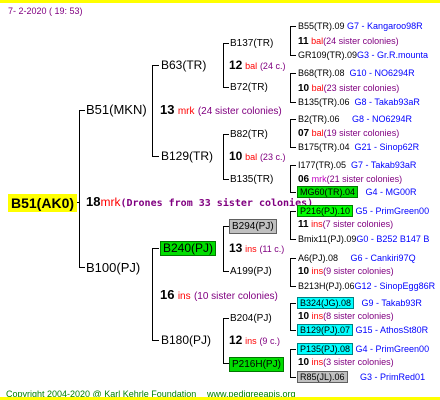  I want to click on g3-b137-name: B137(TR), so click(252, 43).